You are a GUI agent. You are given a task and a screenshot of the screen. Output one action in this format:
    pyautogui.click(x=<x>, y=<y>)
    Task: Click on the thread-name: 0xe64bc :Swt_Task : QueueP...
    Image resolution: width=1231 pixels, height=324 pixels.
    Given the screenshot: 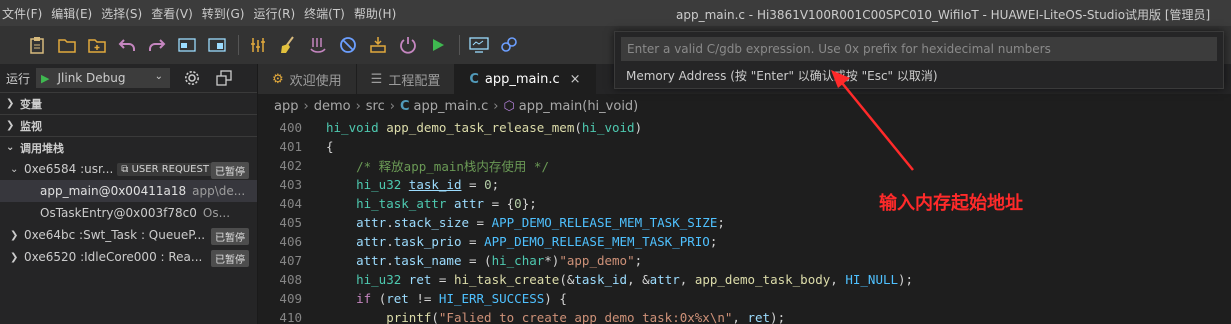 What is the action you would take?
    pyautogui.click(x=115, y=235)
    